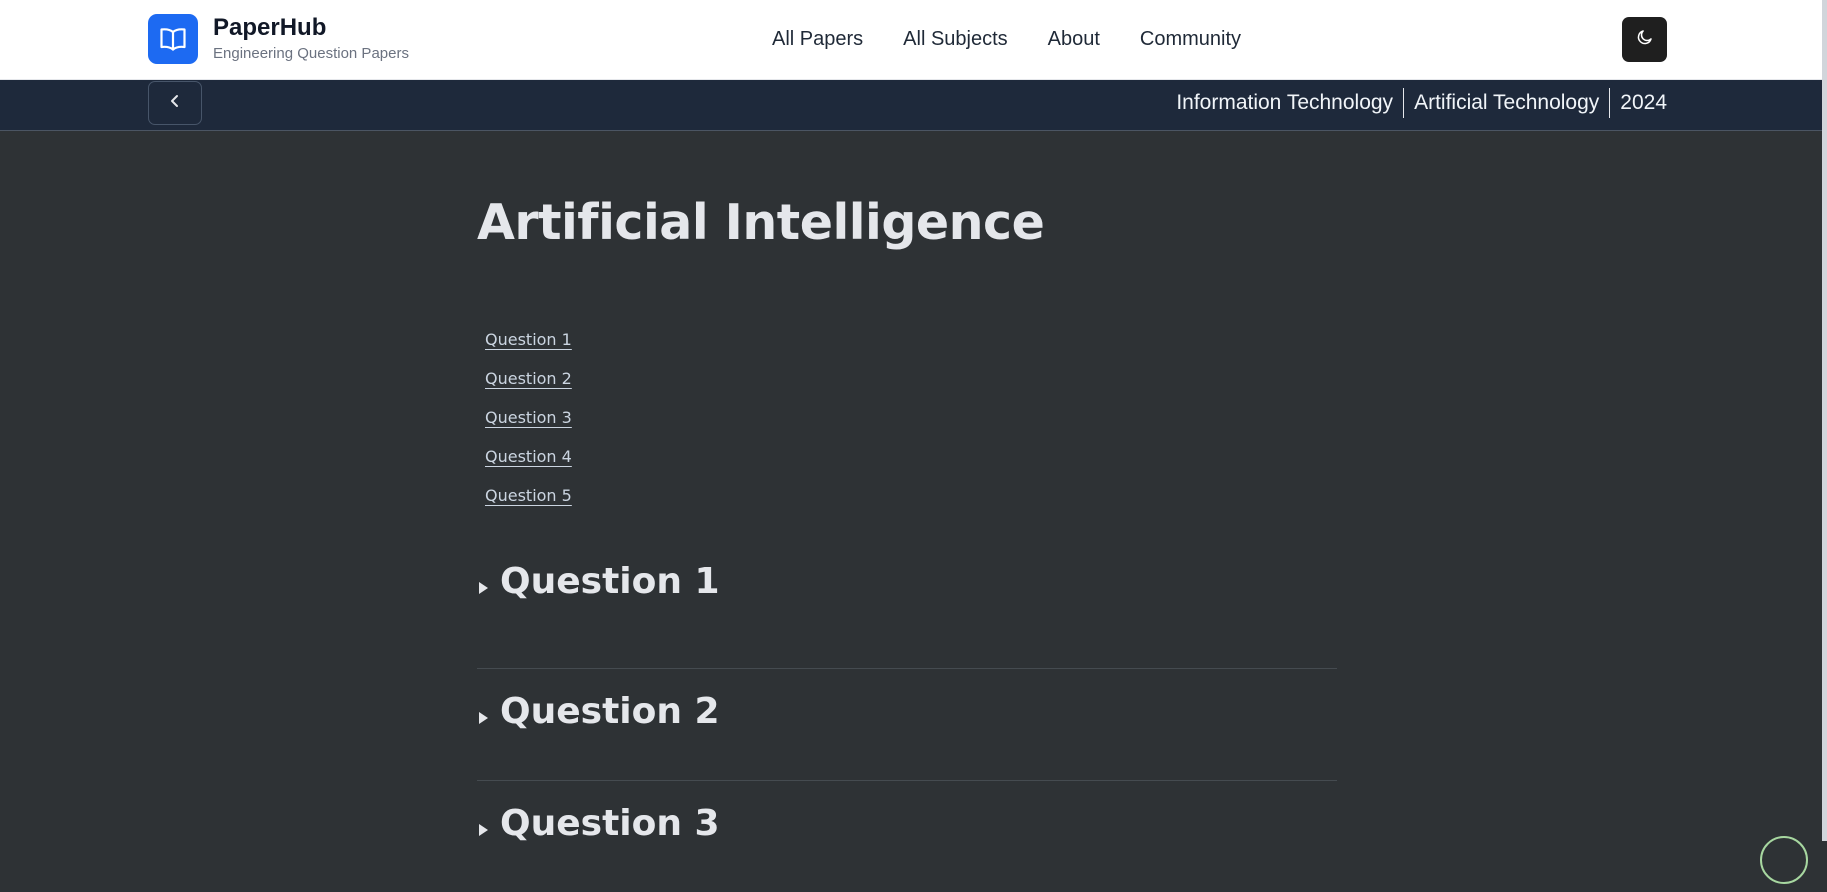 The height and width of the screenshot is (892, 1827). Describe the element at coordinates (907, 836) in the screenshot. I see `question-section: Question 3` at that location.